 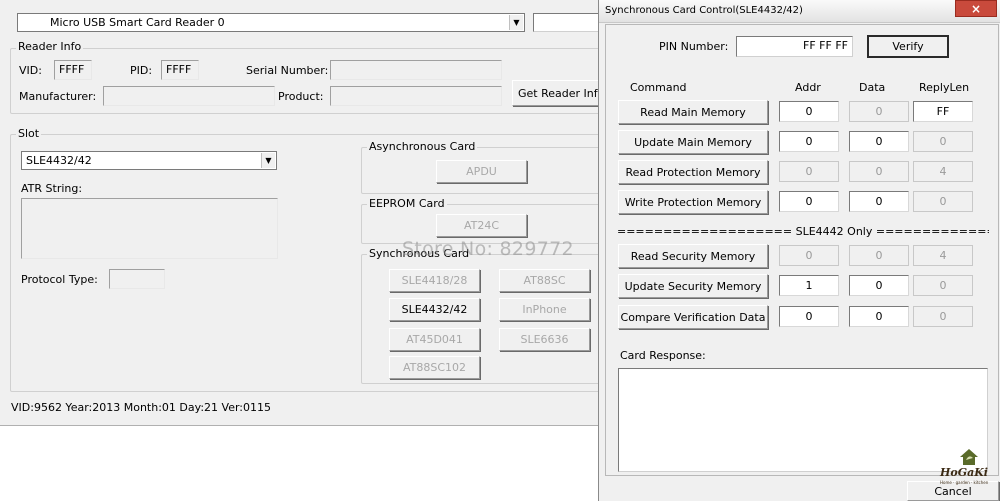 What do you see at coordinates (908, 46) in the screenshot?
I see `verify-button: Verify` at bounding box center [908, 46].